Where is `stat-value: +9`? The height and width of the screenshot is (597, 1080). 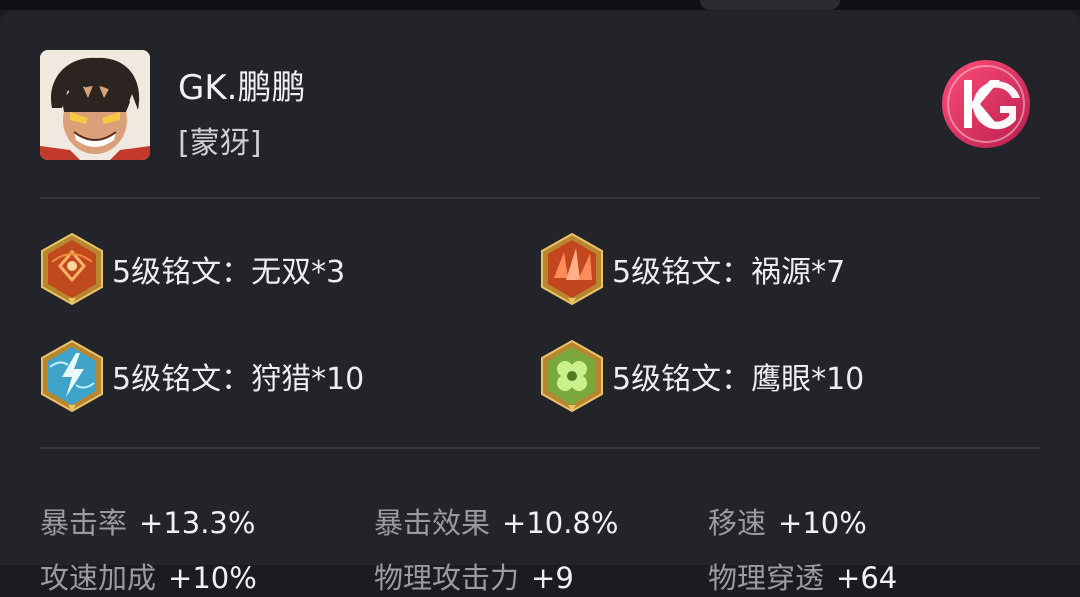 stat-value: +9 is located at coordinates (552, 578).